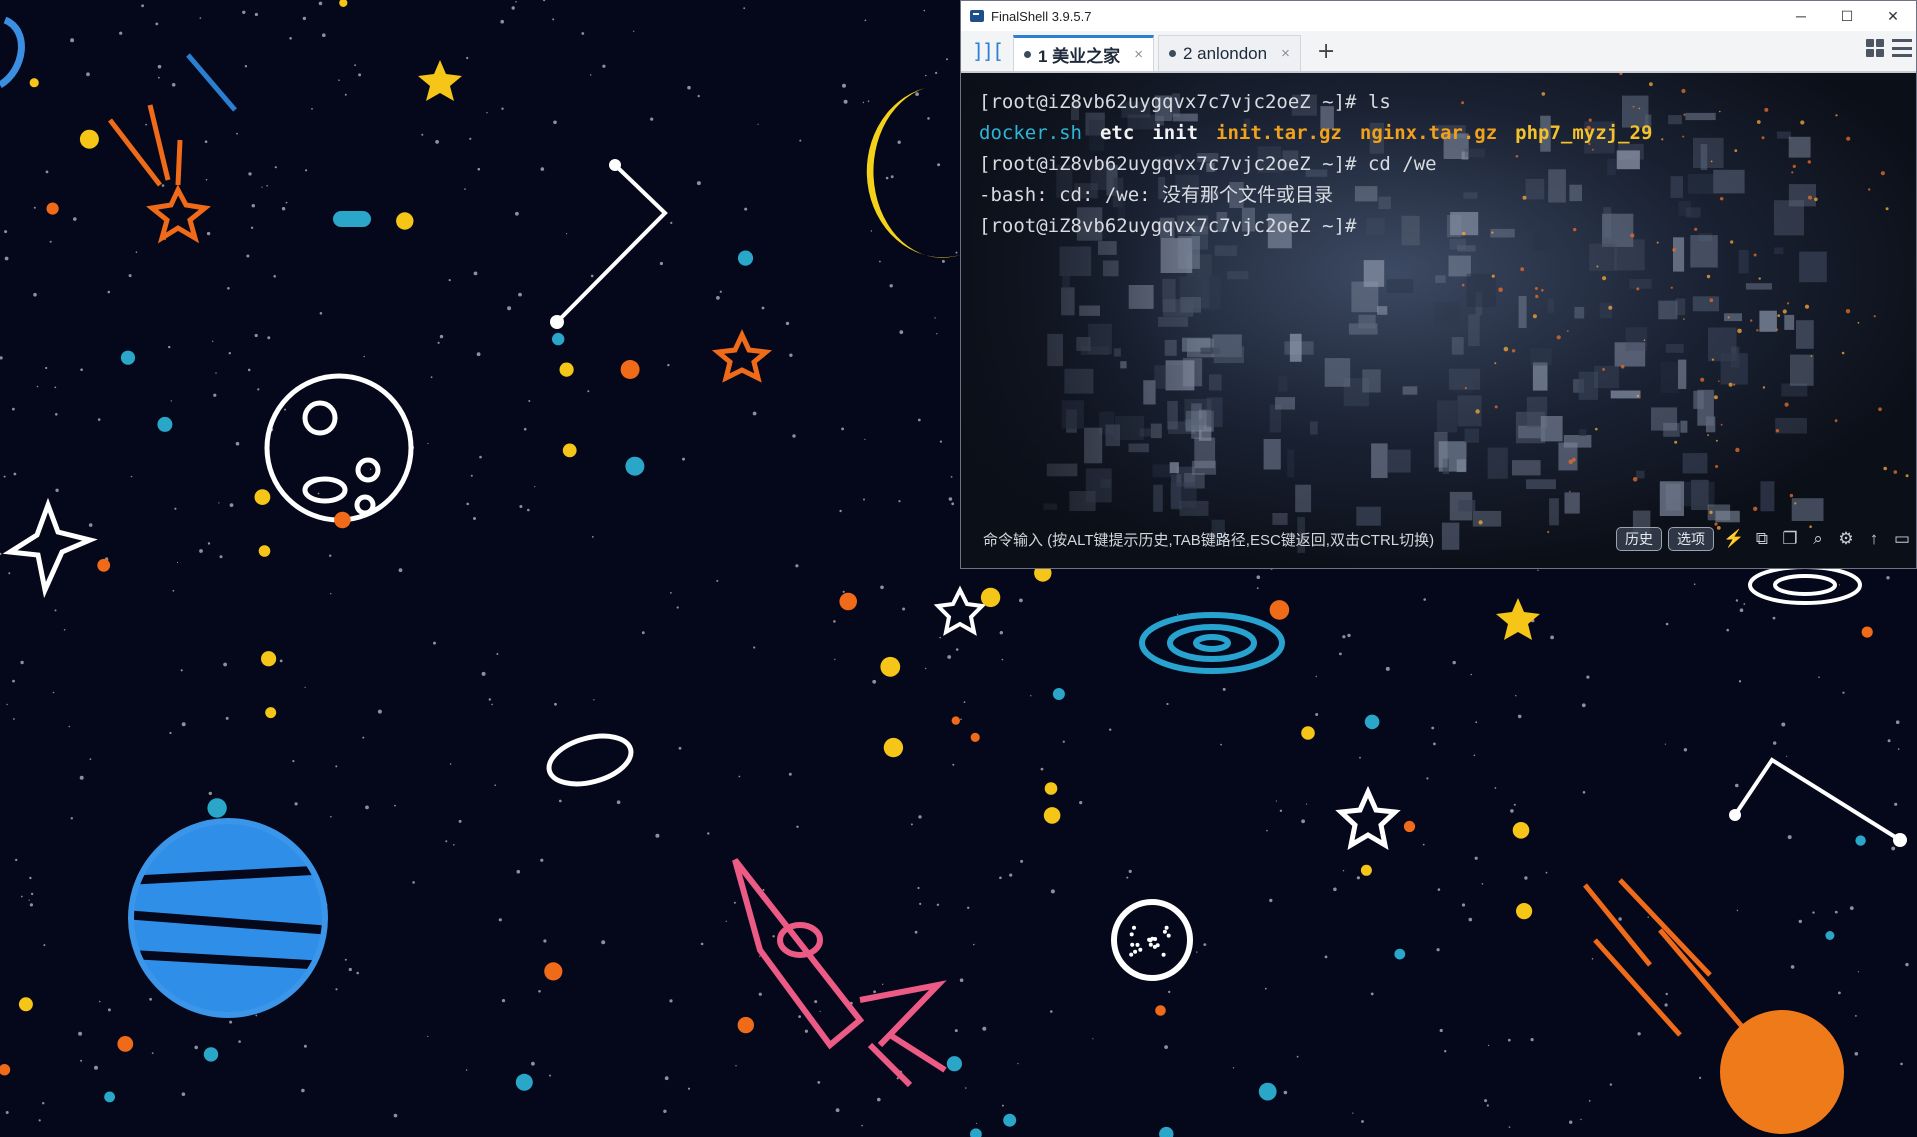 Image resolution: width=1917 pixels, height=1137 pixels. I want to click on options-button: 选项, so click(1691, 539).